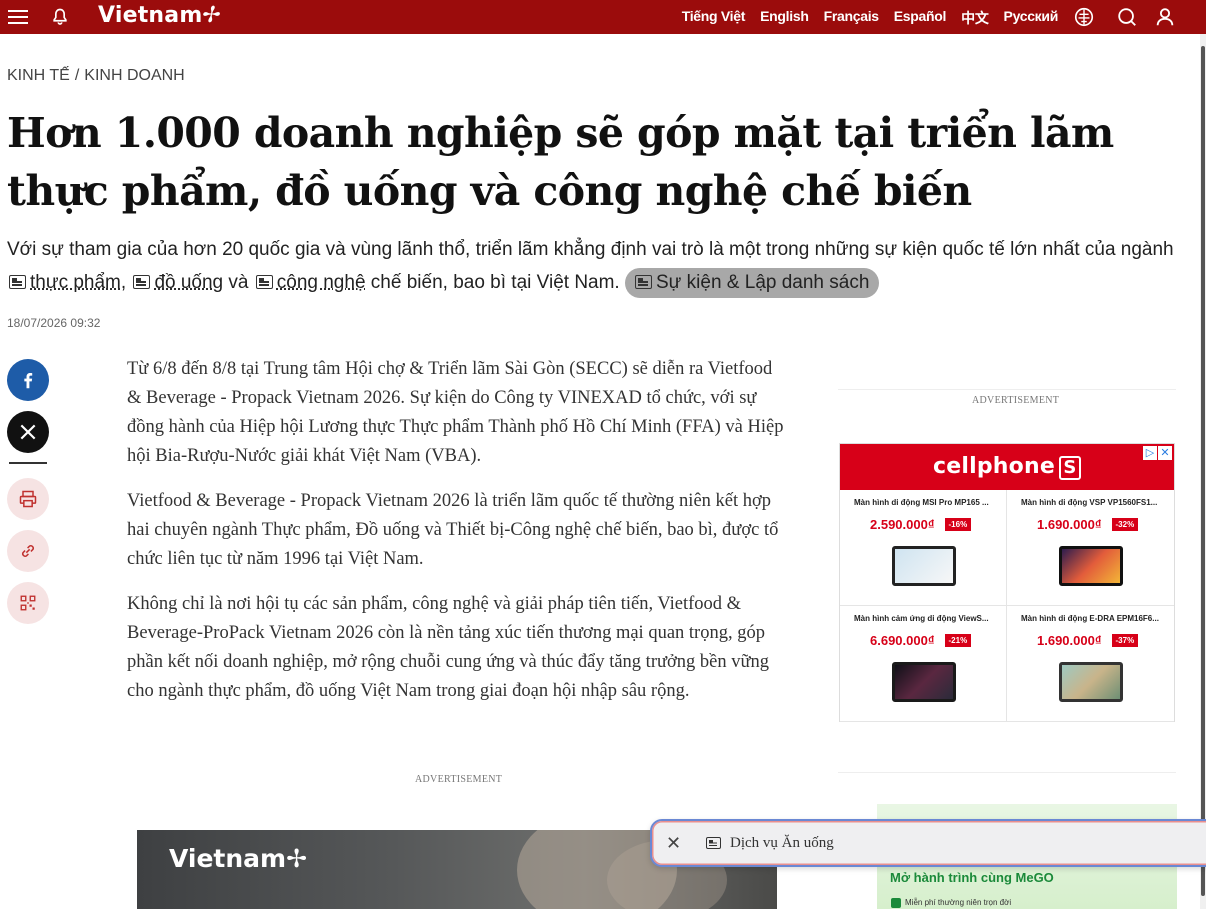 The height and width of the screenshot is (909, 1206). Describe the element at coordinates (321, 282) in the screenshot. I see `keyword-link-cong-nghe: công nghệ` at that location.